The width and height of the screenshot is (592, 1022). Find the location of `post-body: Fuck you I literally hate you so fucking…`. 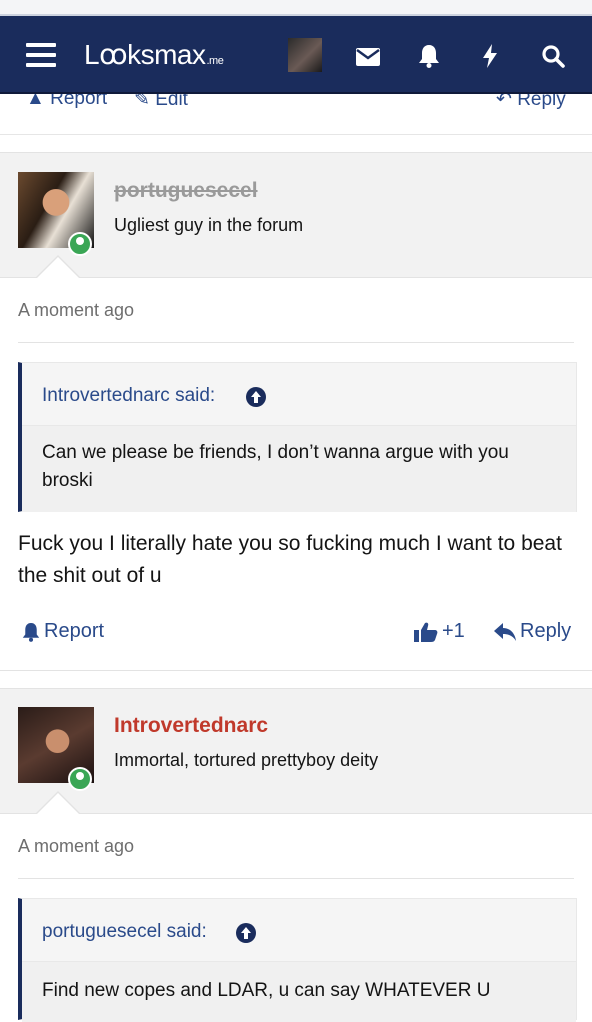

post-body: Fuck you I literally hate you so fucking… is located at coordinates (290, 559).